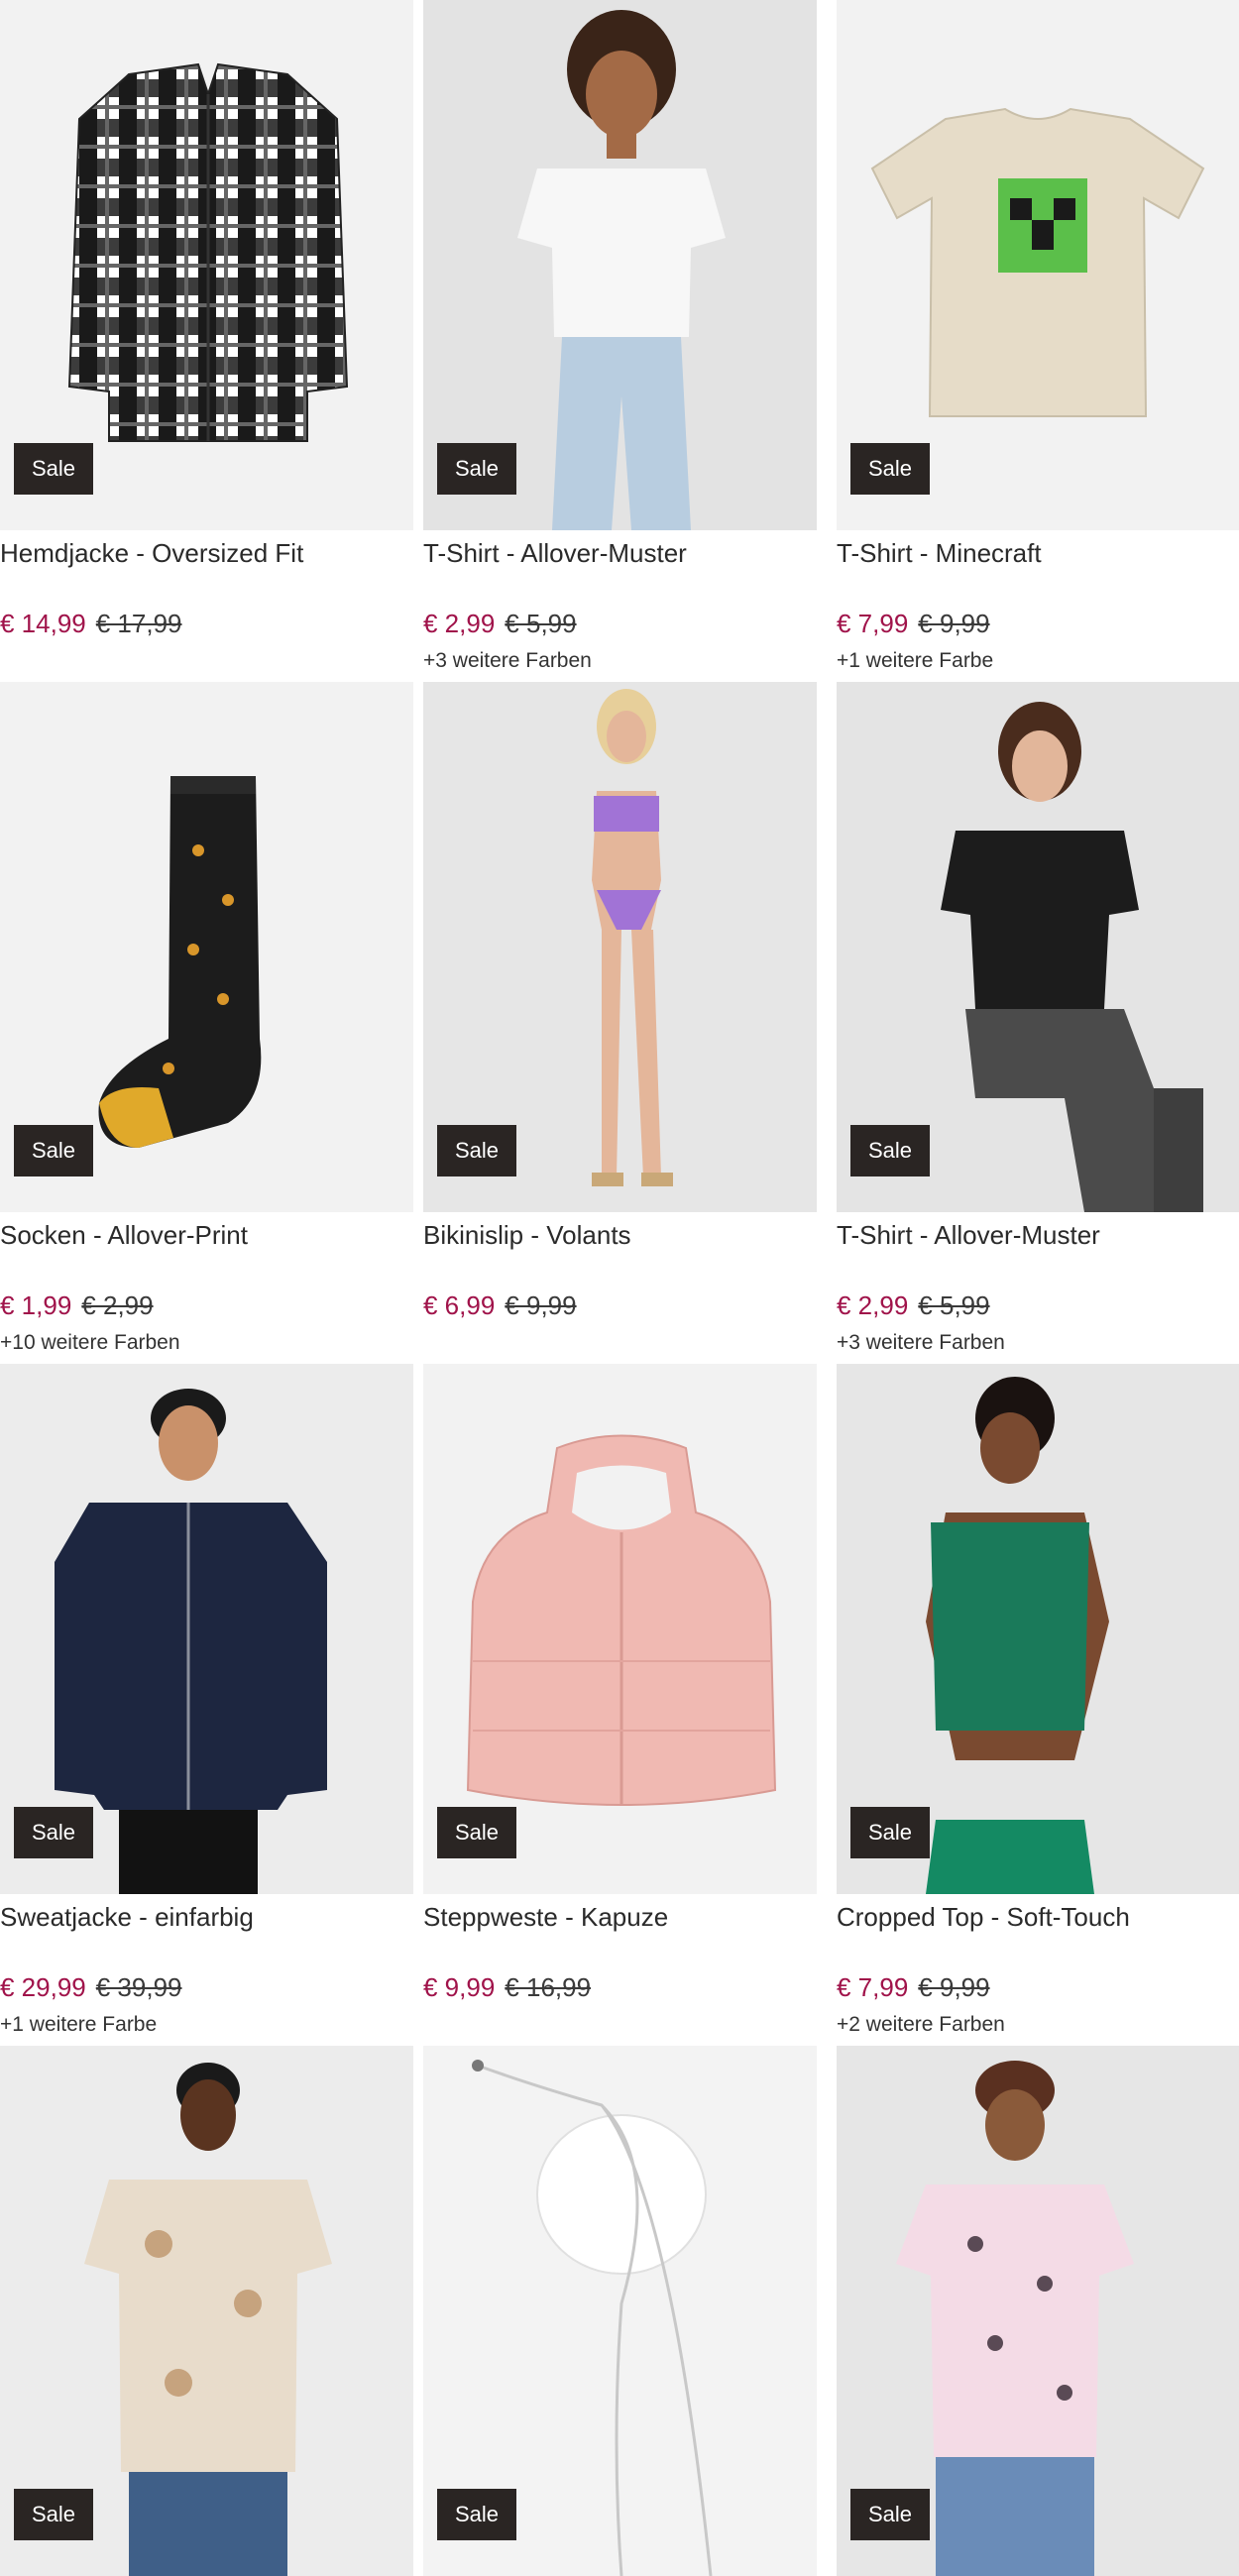 The width and height of the screenshot is (1239, 2576). What do you see at coordinates (139, 623) in the screenshot?
I see `original-price: € 17,99` at bounding box center [139, 623].